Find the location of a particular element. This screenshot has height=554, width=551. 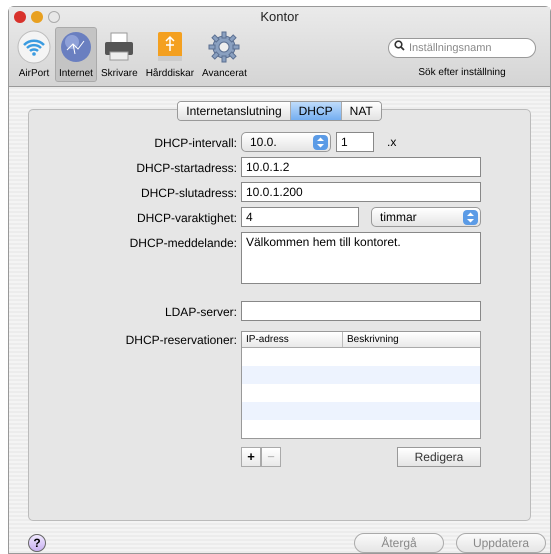

gear-icon is located at coordinates (224, 47).